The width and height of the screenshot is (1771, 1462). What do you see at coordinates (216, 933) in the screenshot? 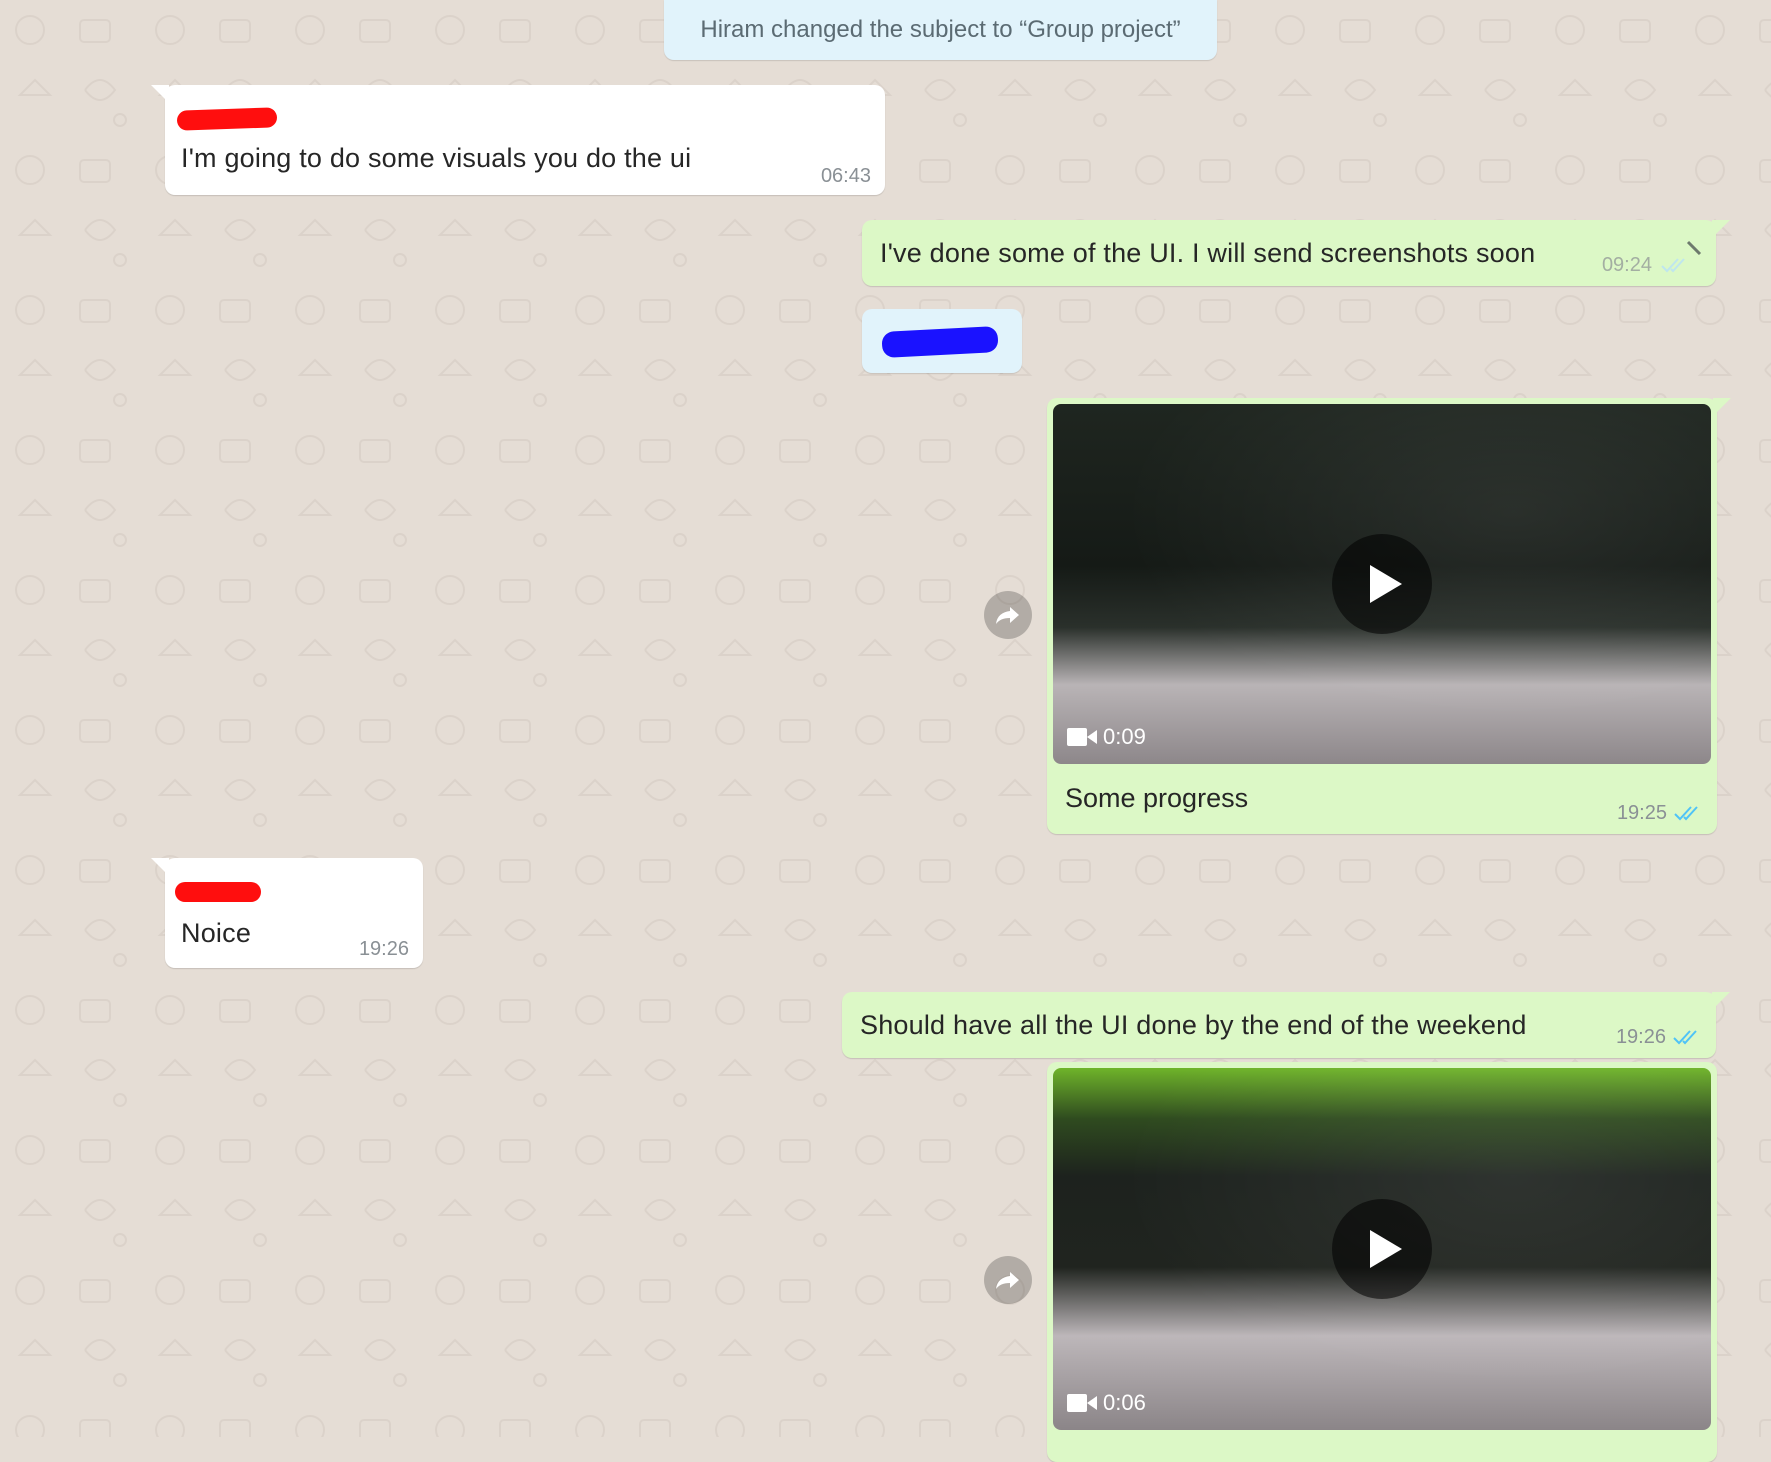
I see `message-text: Noice` at bounding box center [216, 933].